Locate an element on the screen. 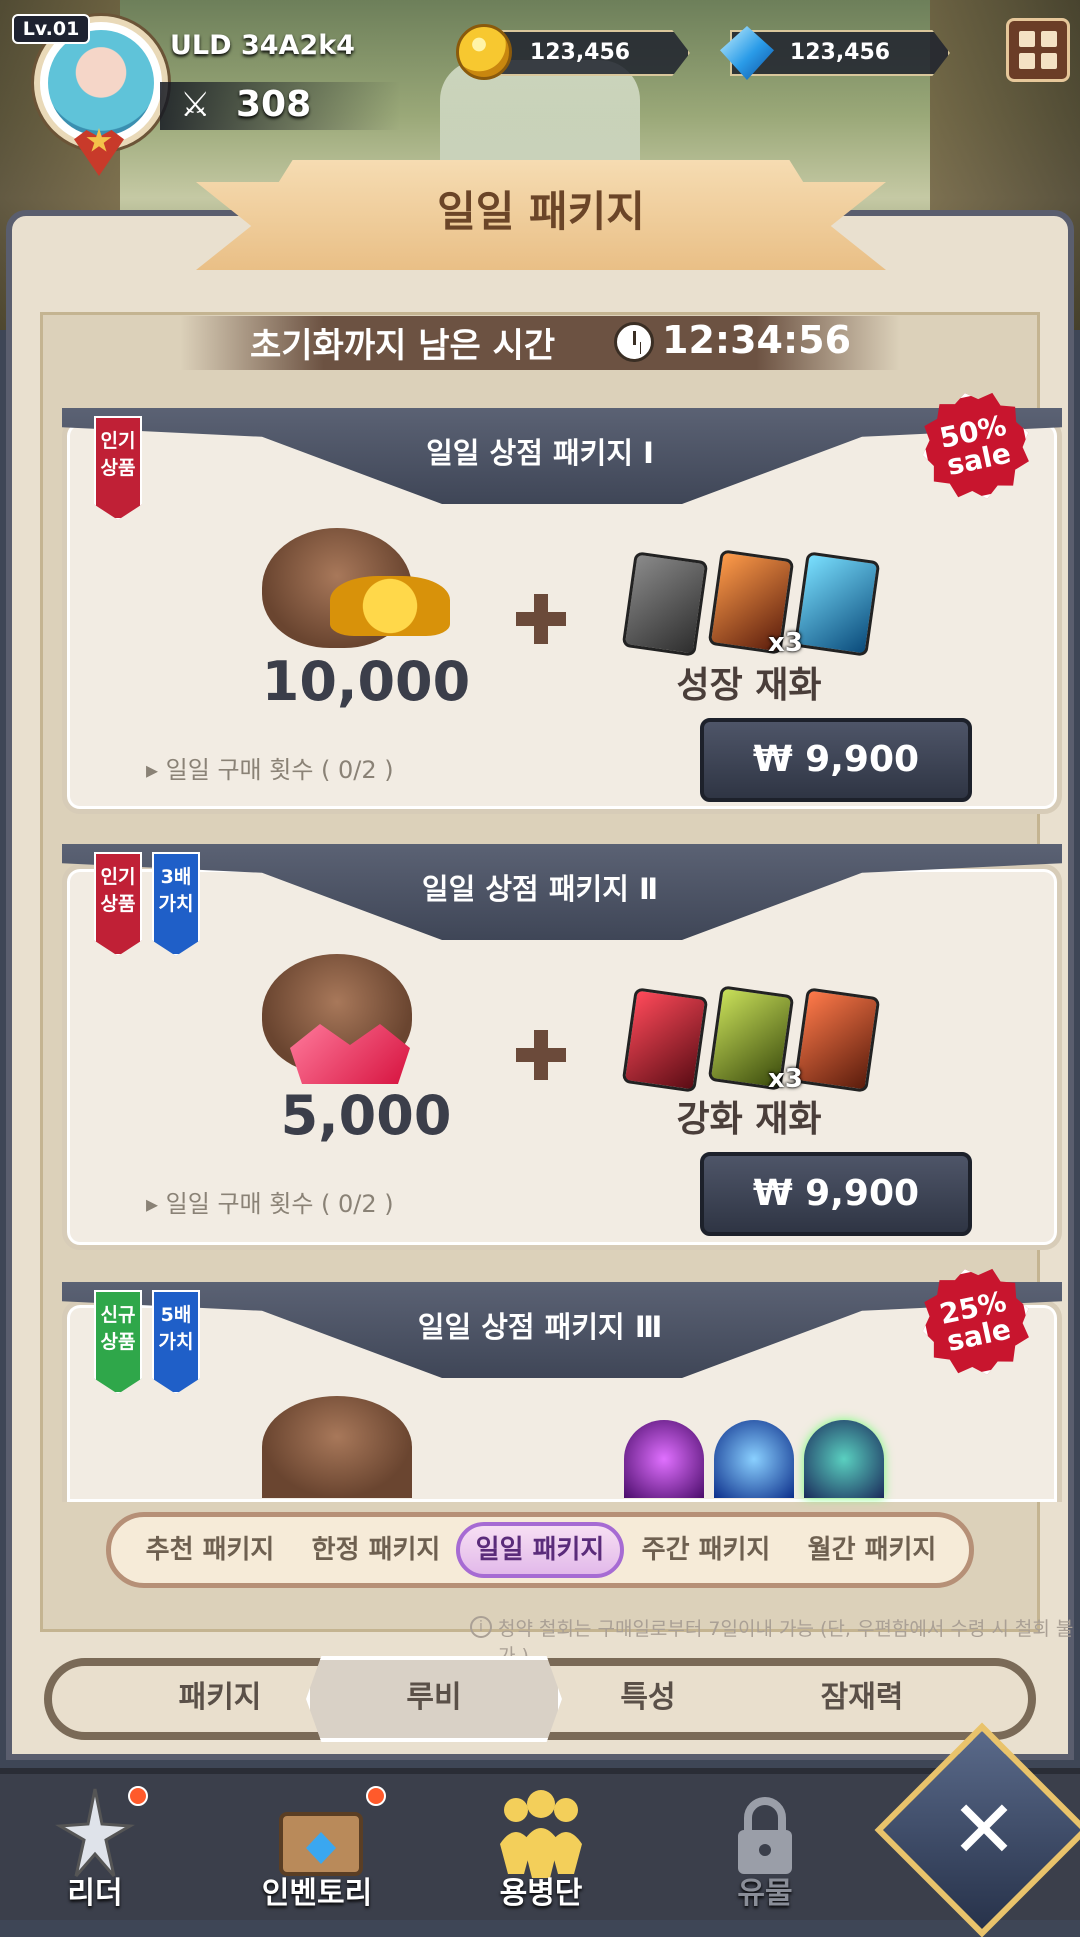 The image size is (1080, 1937). tab-daily: 일일 패키지 is located at coordinates (540, 1550).